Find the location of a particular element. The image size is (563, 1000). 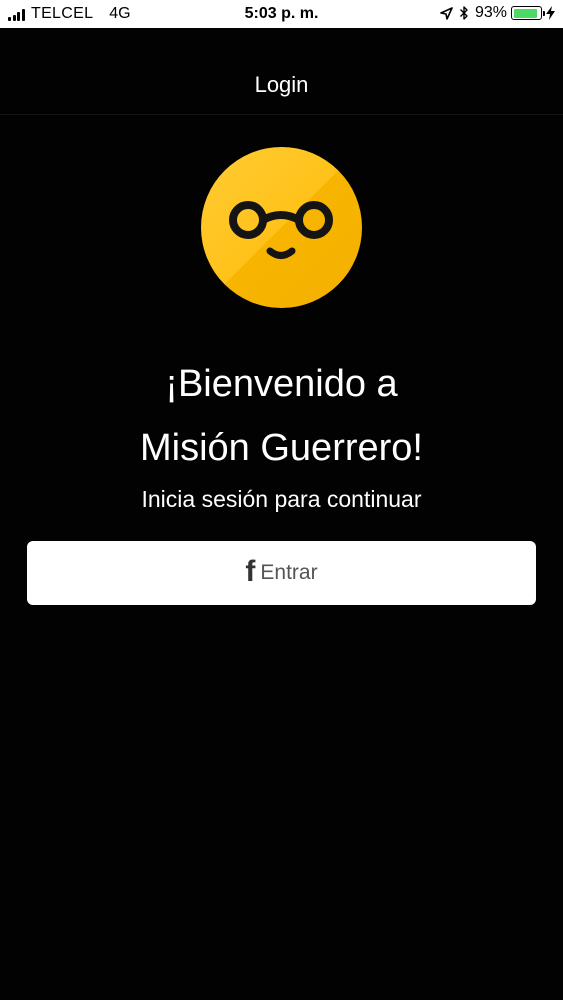

charging-bolt-icon is located at coordinates (550, 13).